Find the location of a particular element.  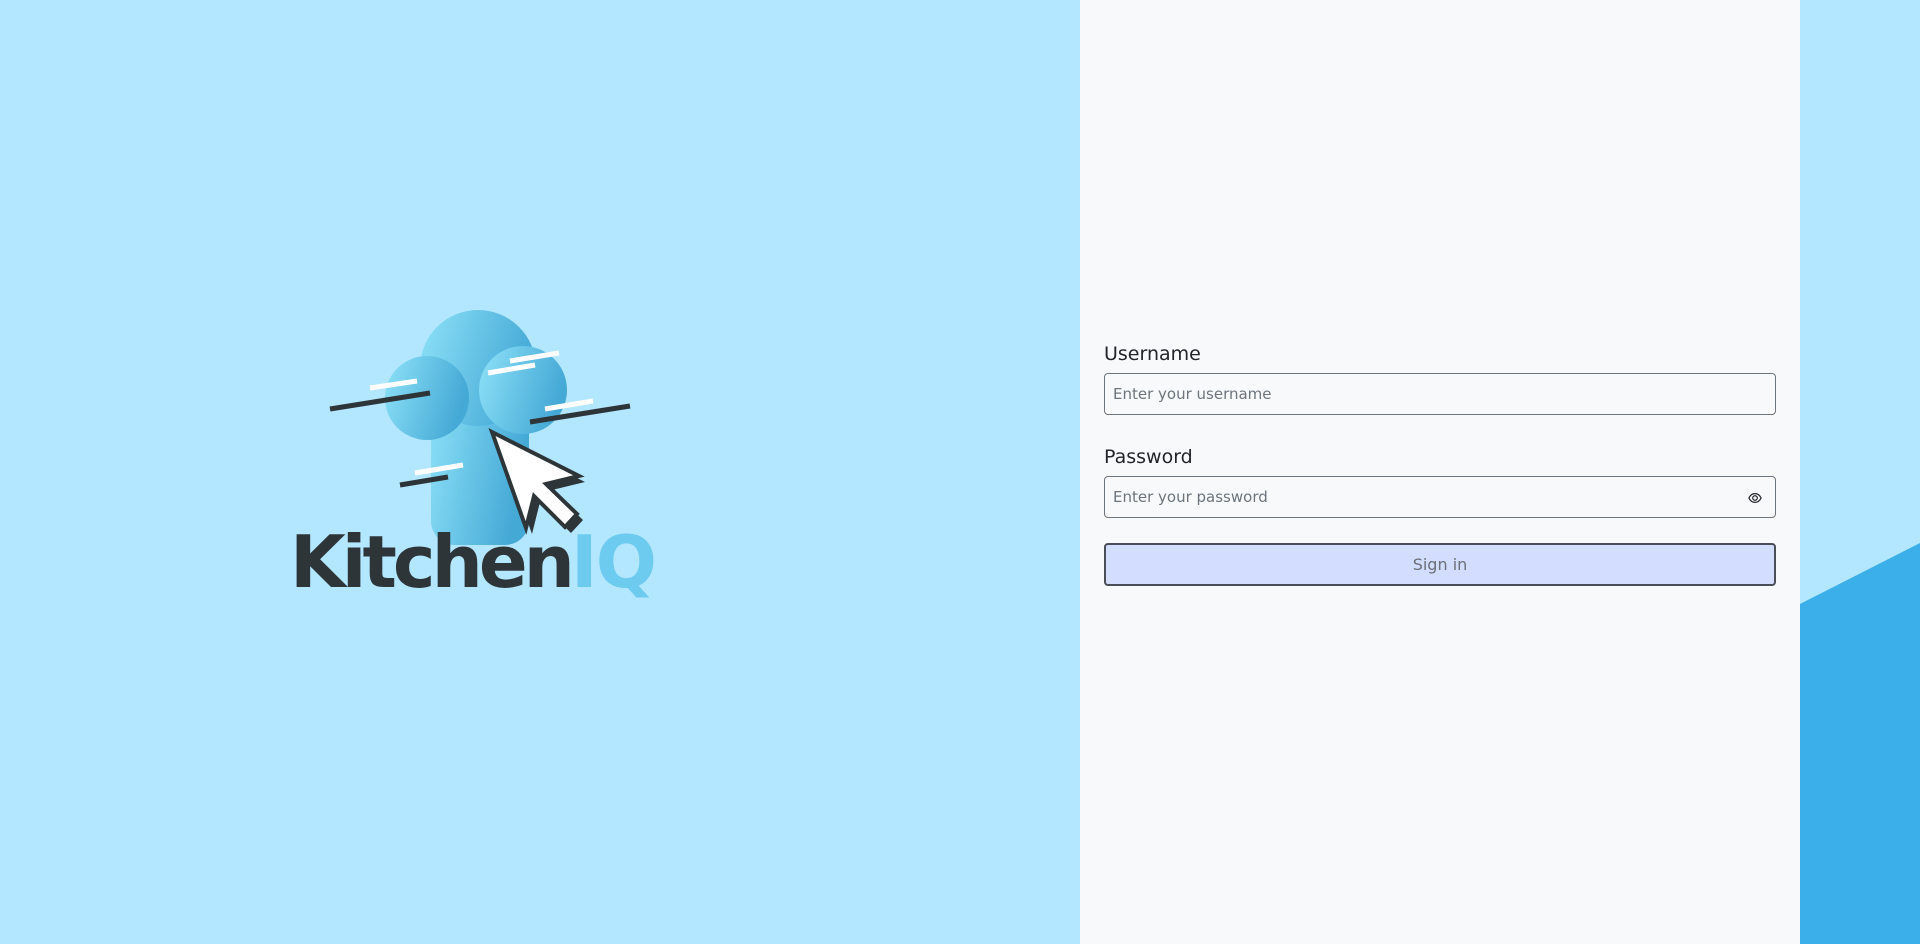

corner-accent-shape is located at coordinates (1860, 743).